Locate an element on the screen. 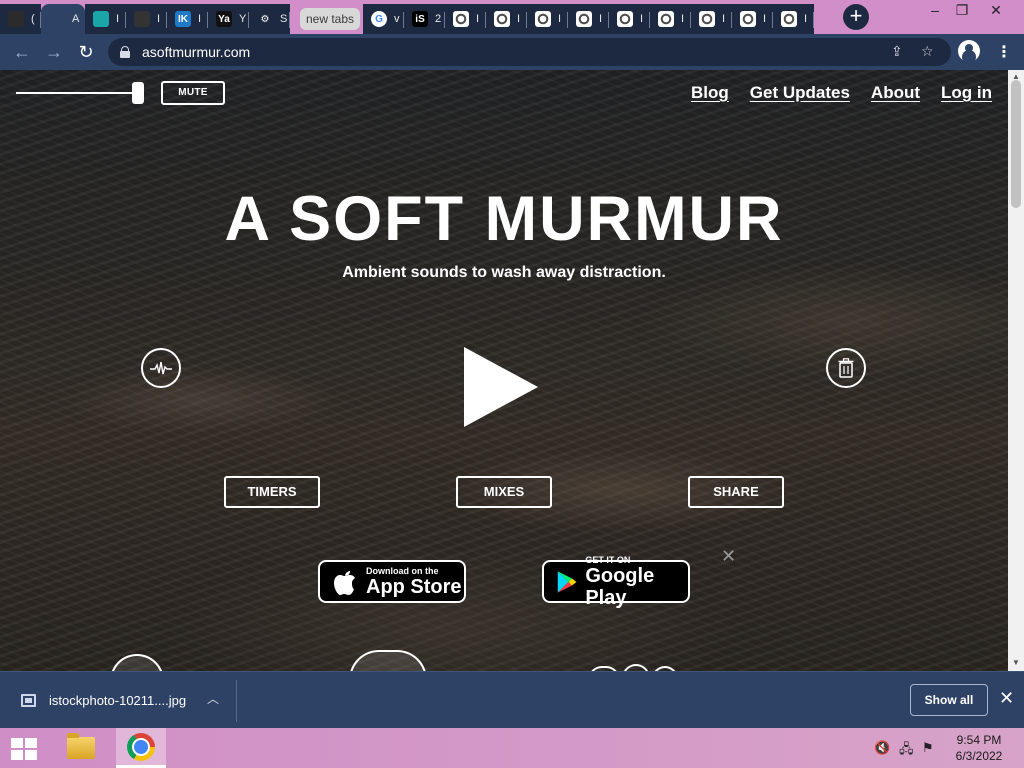 The height and width of the screenshot is (768, 1024). group-tab-10: I is located at coordinates (794, 19).